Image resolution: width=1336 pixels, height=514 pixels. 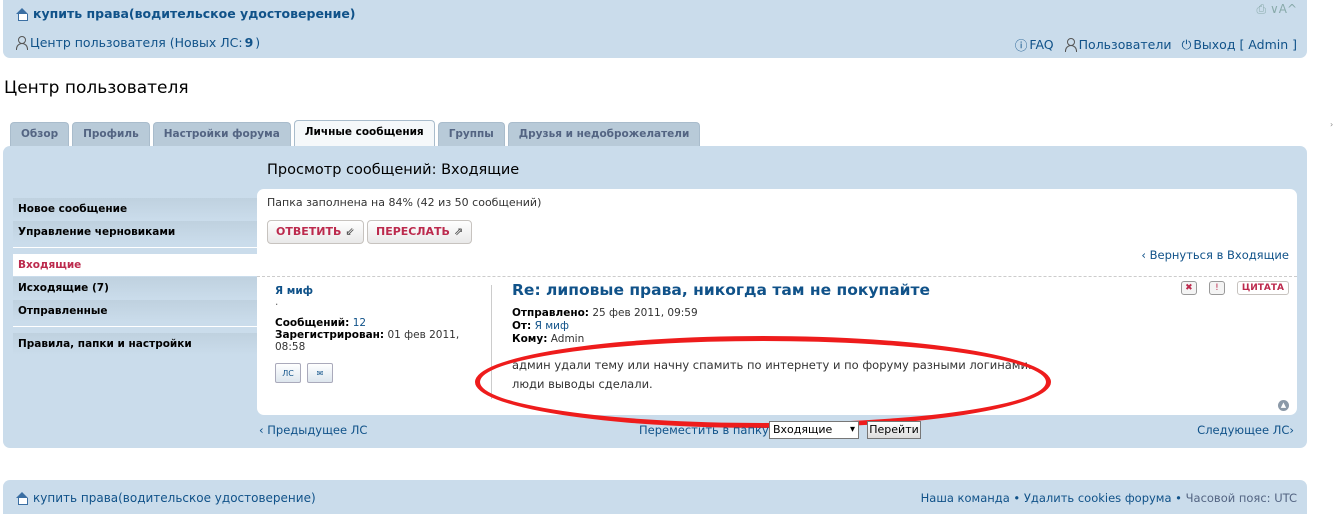 I want to click on ucp-link: Центр пользователя (Новых ЛС: 9), so click(x=137, y=42).